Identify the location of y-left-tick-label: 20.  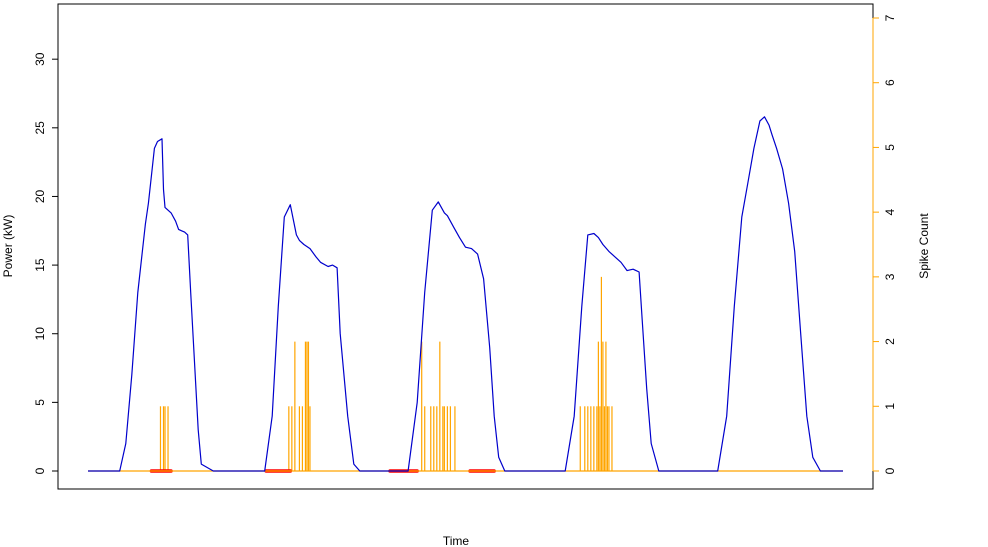
(40, 196).